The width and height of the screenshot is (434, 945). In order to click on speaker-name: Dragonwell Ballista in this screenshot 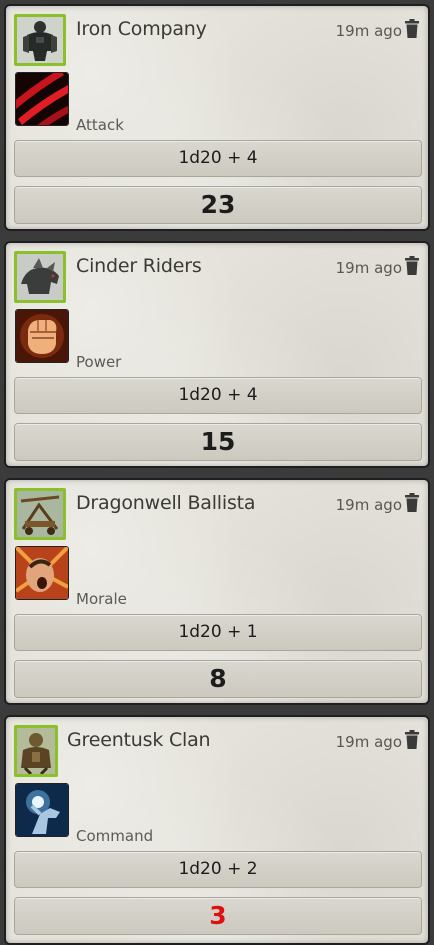, I will do `click(166, 503)`.